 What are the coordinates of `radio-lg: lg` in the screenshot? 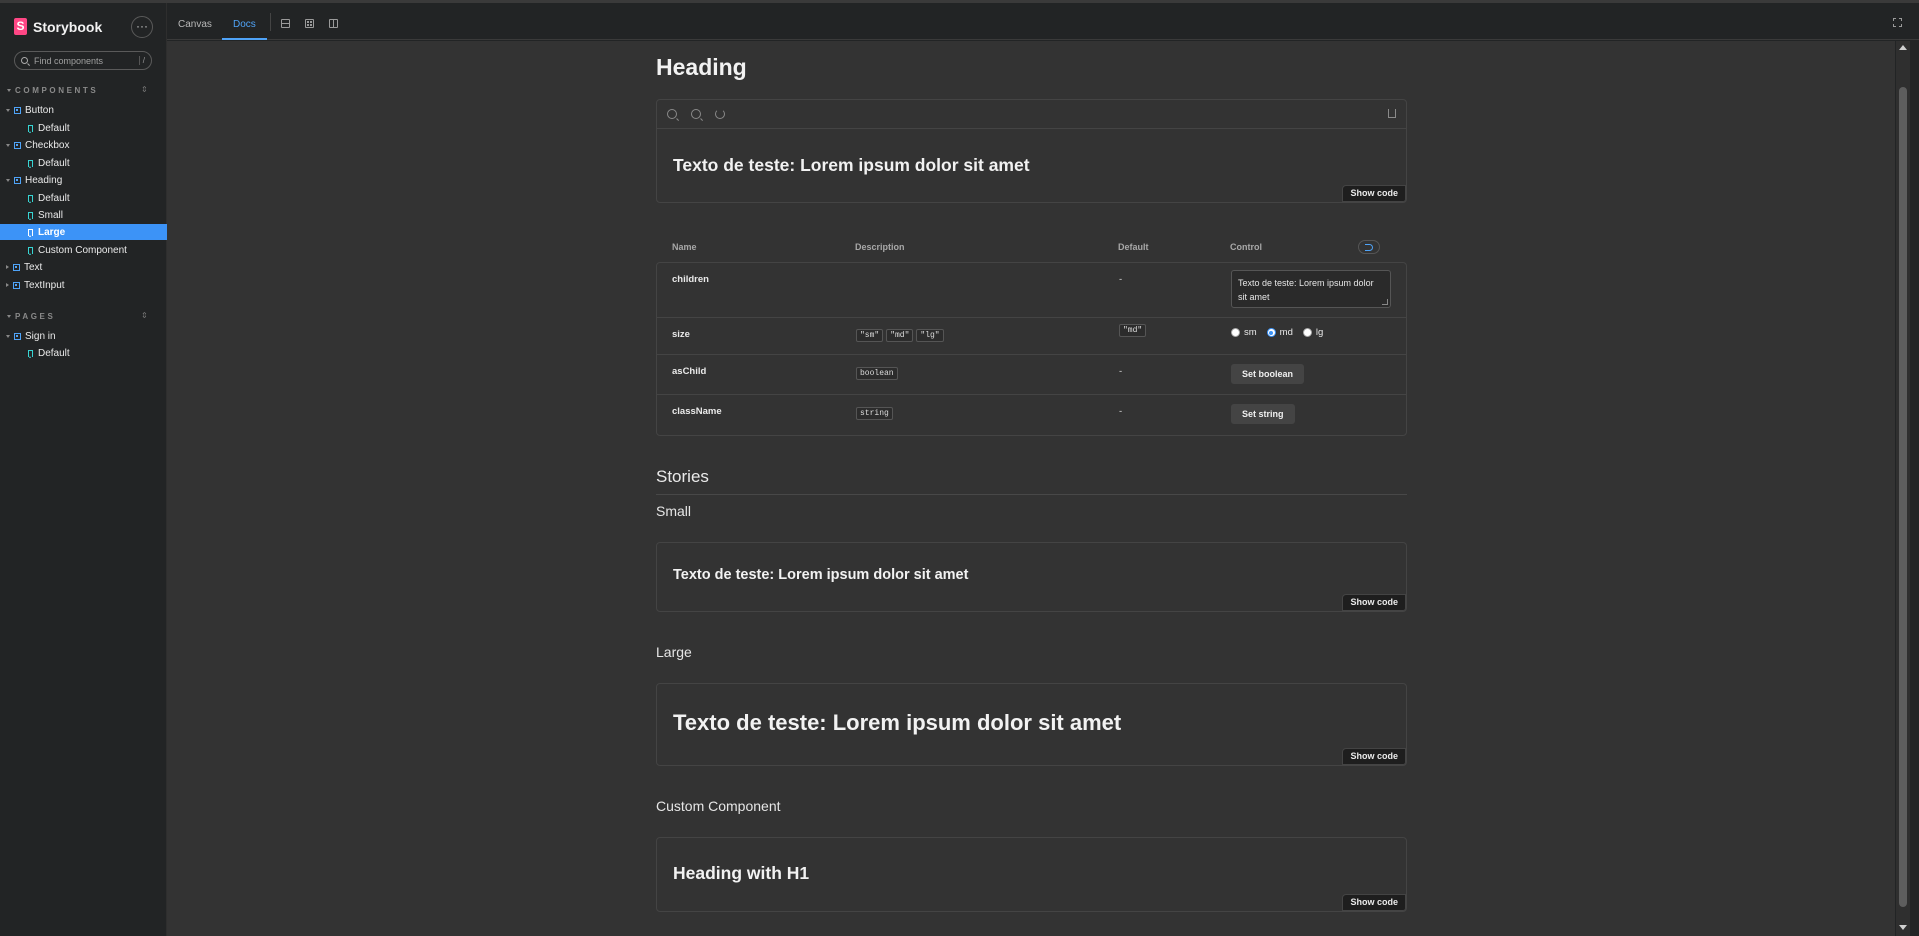 It's located at (1313, 332).